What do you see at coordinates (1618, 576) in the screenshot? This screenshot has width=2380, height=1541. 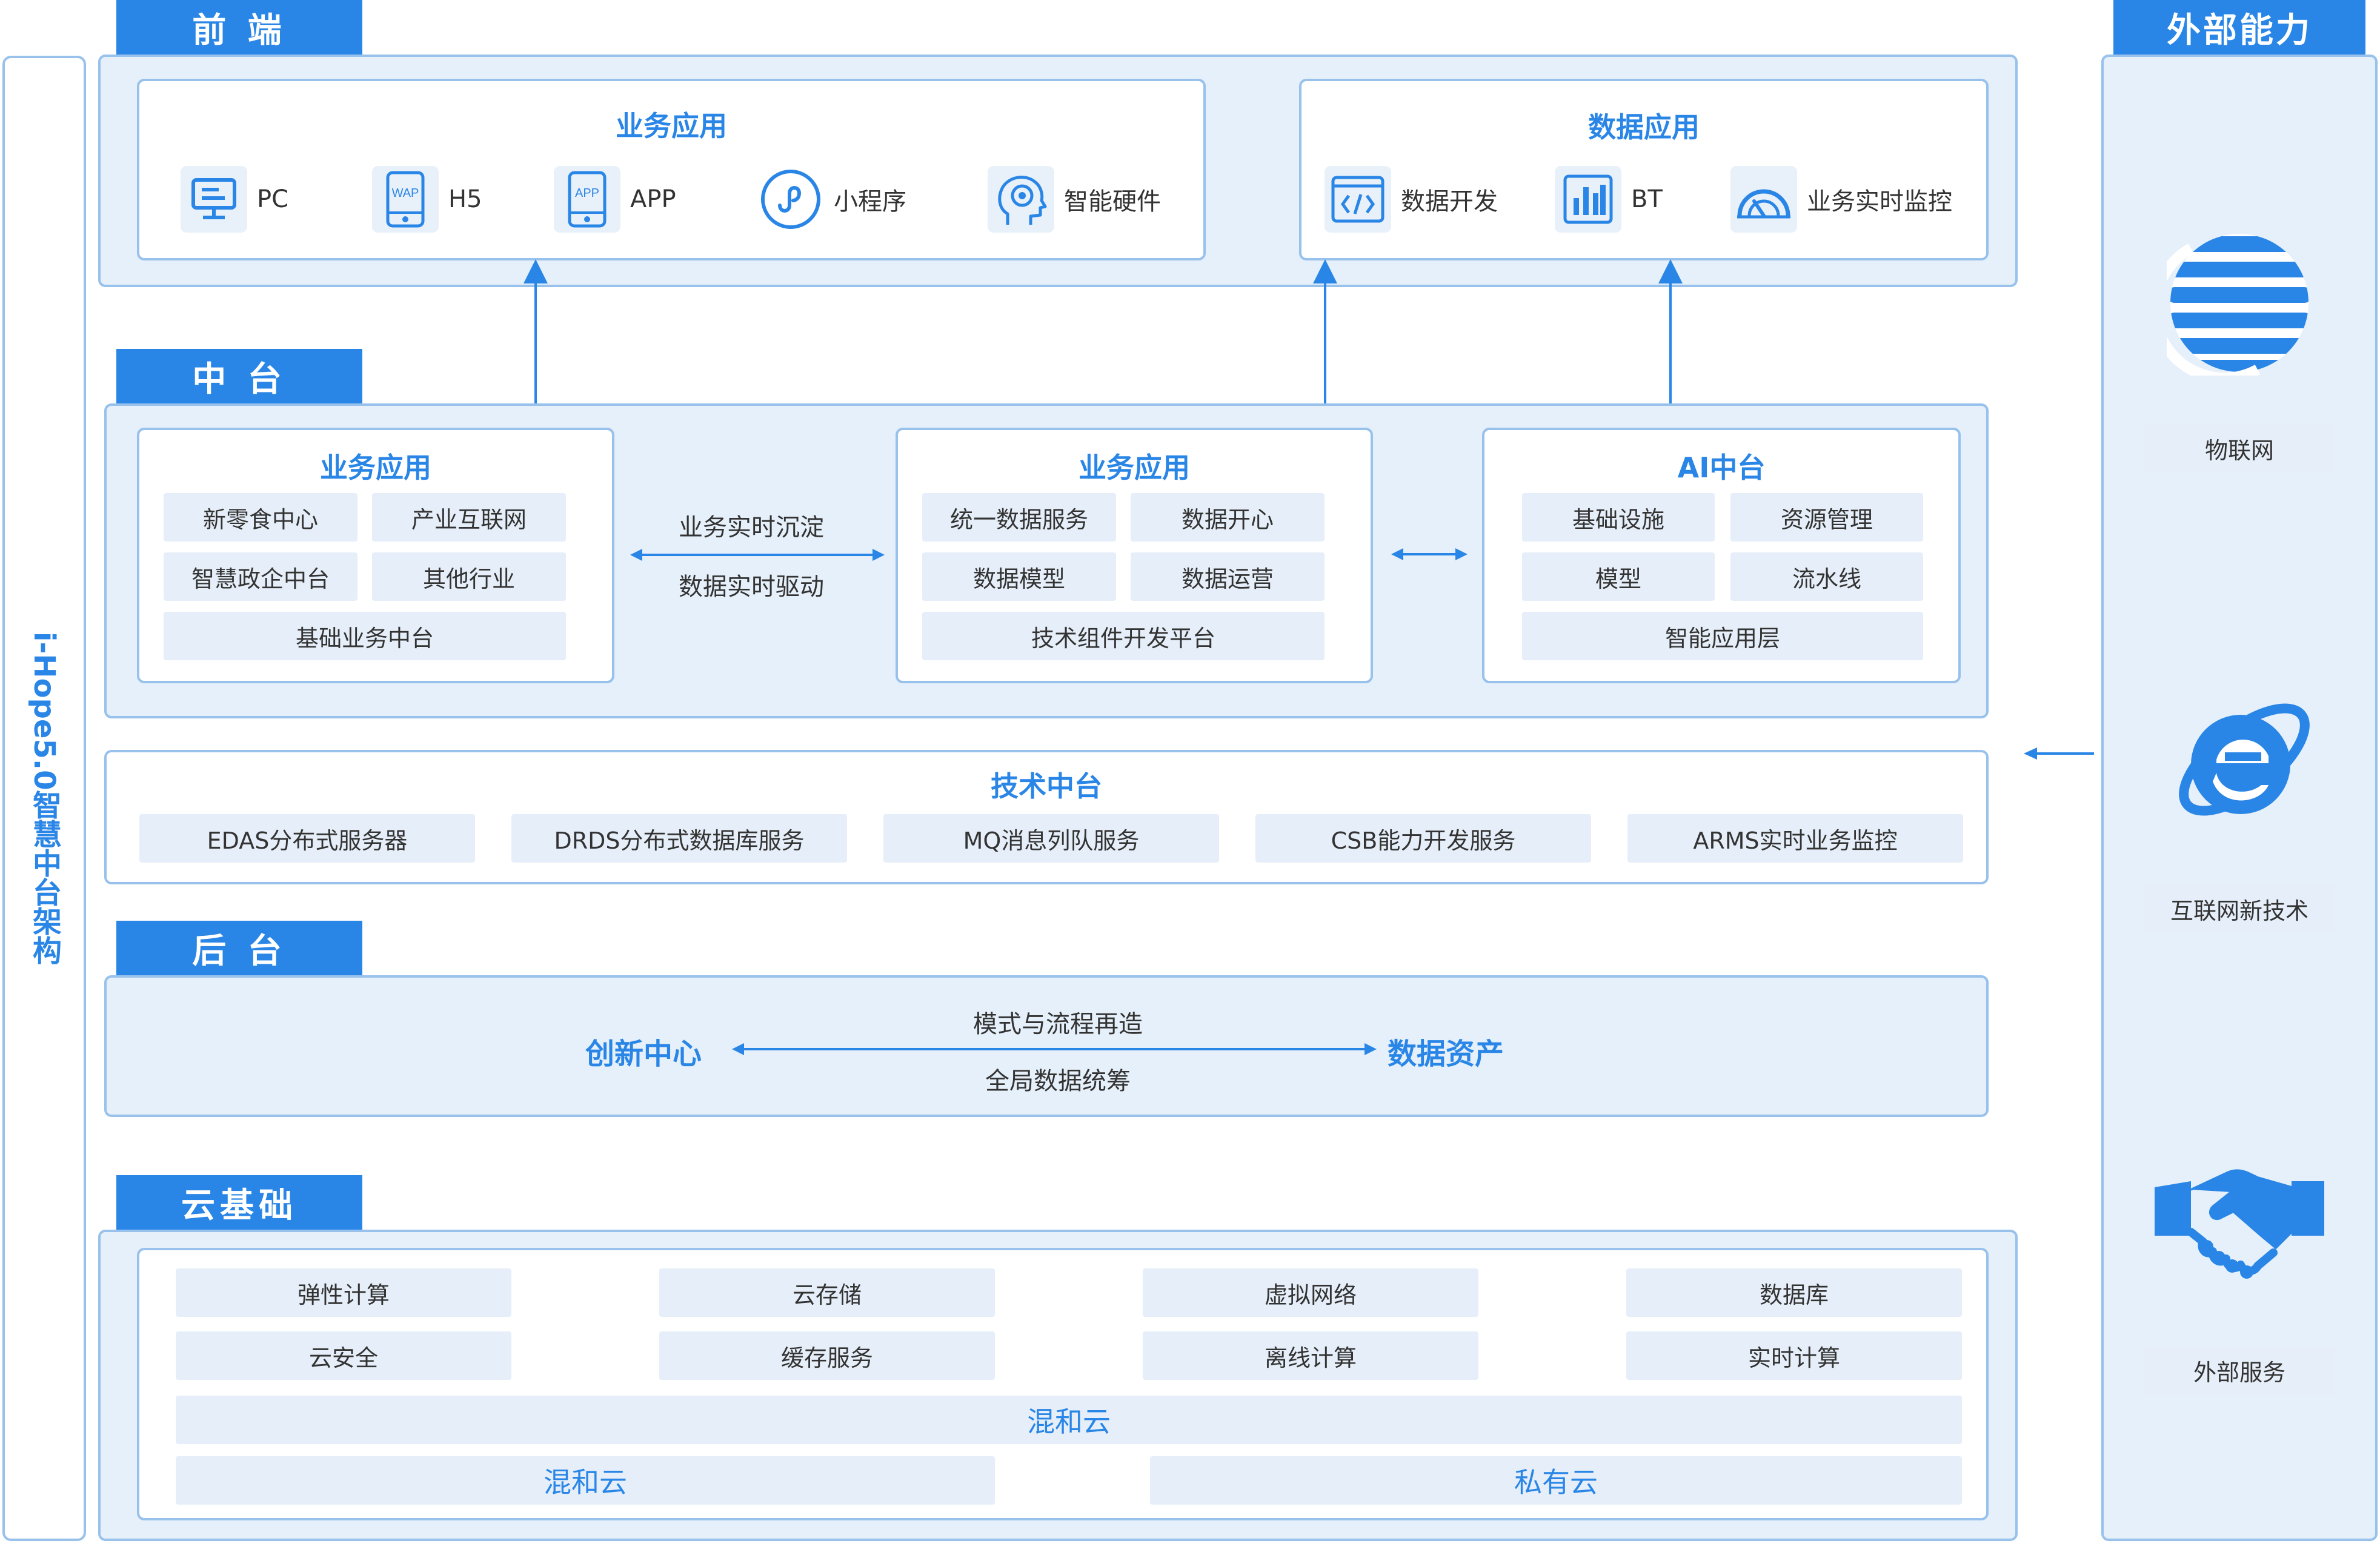 I see `chip-model: 模型` at bounding box center [1618, 576].